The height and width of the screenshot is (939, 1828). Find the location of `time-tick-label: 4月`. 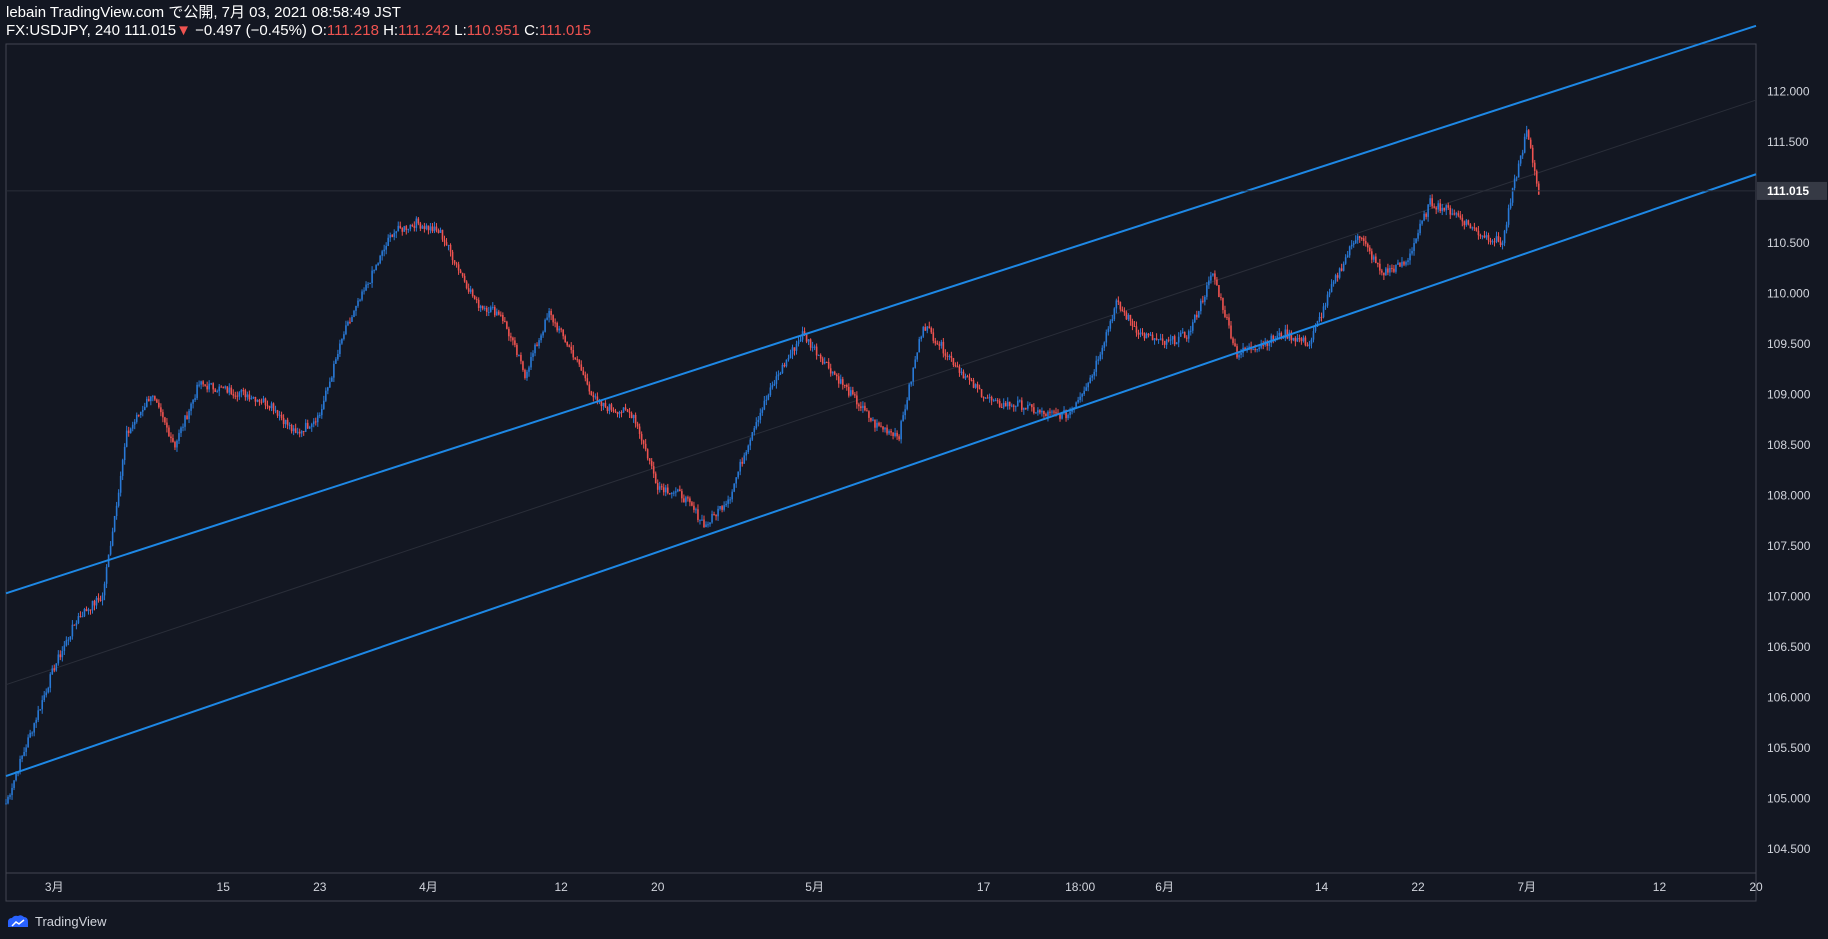

time-tick-label: 4月 is located at coordinates (428, 887).